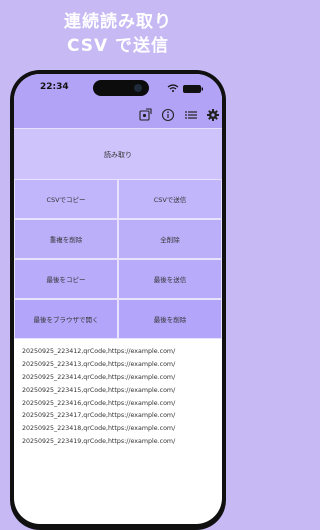  I want to click on promo-line-2: CSV で送信, so click(118, 46).